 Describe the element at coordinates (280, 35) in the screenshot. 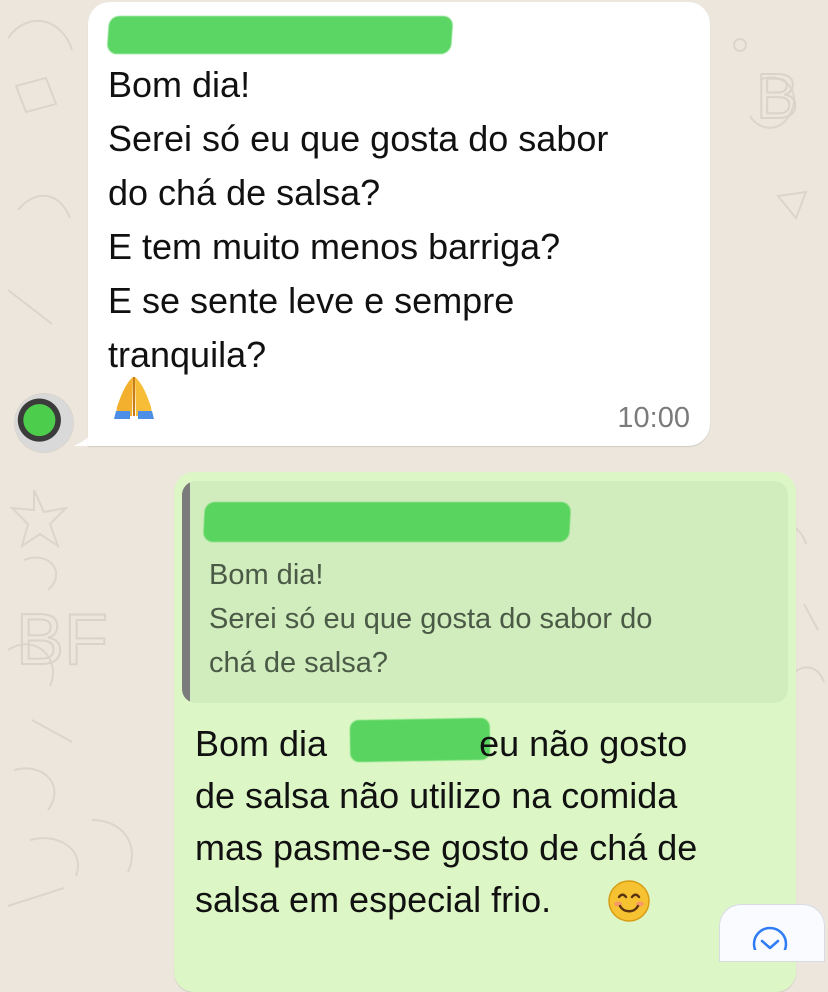

I see `sender-name-redaction` at that location.